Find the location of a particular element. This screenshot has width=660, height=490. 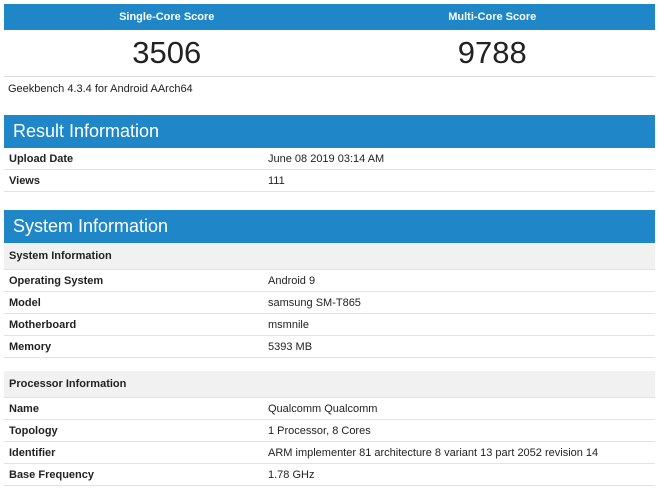

row-value: msmnile is located at coordinates (288, 324).